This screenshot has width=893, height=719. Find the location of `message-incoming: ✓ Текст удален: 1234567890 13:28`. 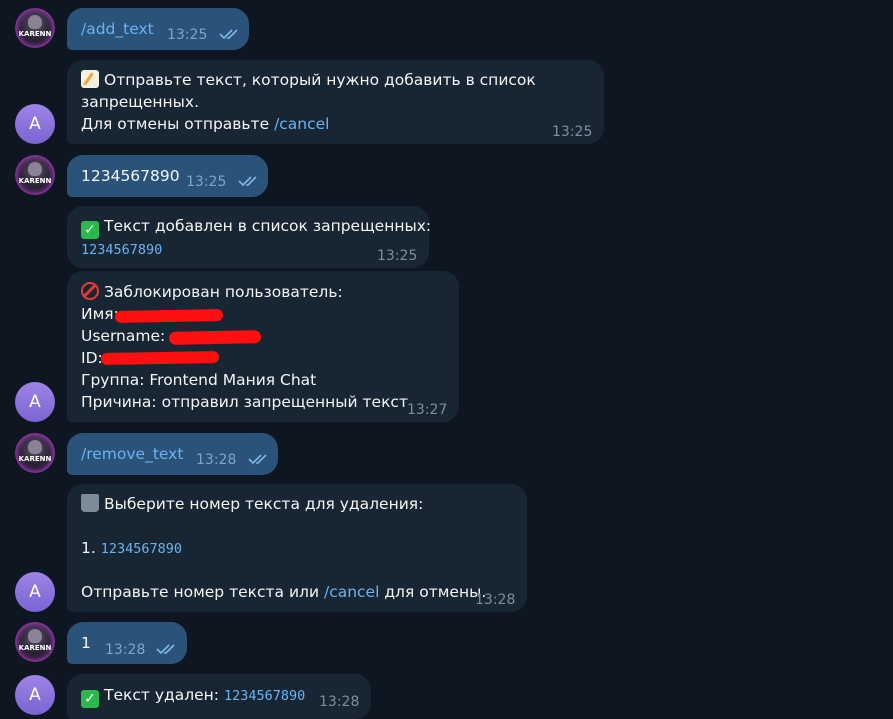

message-incoming: ✓ Текст удален: 1234567890 13:28 is located at coordinates (219, 696).